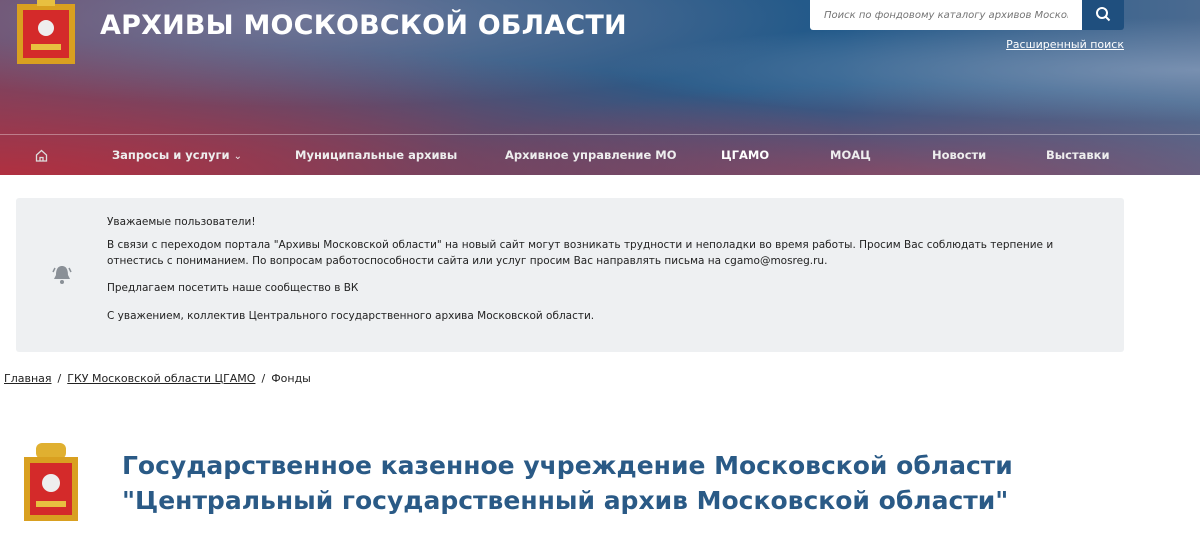 The width and height of the screenshot is (1200, 551). Describe the element at coordinates (161, 378) in the screenshot. I see `breadcrumb-cgamo: ГКУ Московской области ЦГАМО` at that location.